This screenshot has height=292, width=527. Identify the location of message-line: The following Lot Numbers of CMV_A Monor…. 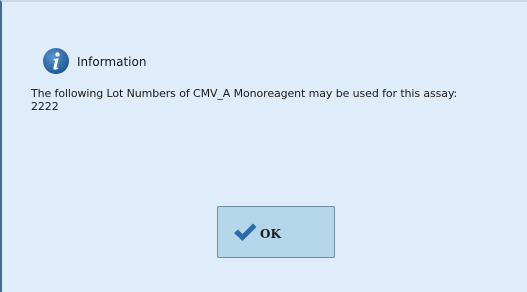
(244, 93).